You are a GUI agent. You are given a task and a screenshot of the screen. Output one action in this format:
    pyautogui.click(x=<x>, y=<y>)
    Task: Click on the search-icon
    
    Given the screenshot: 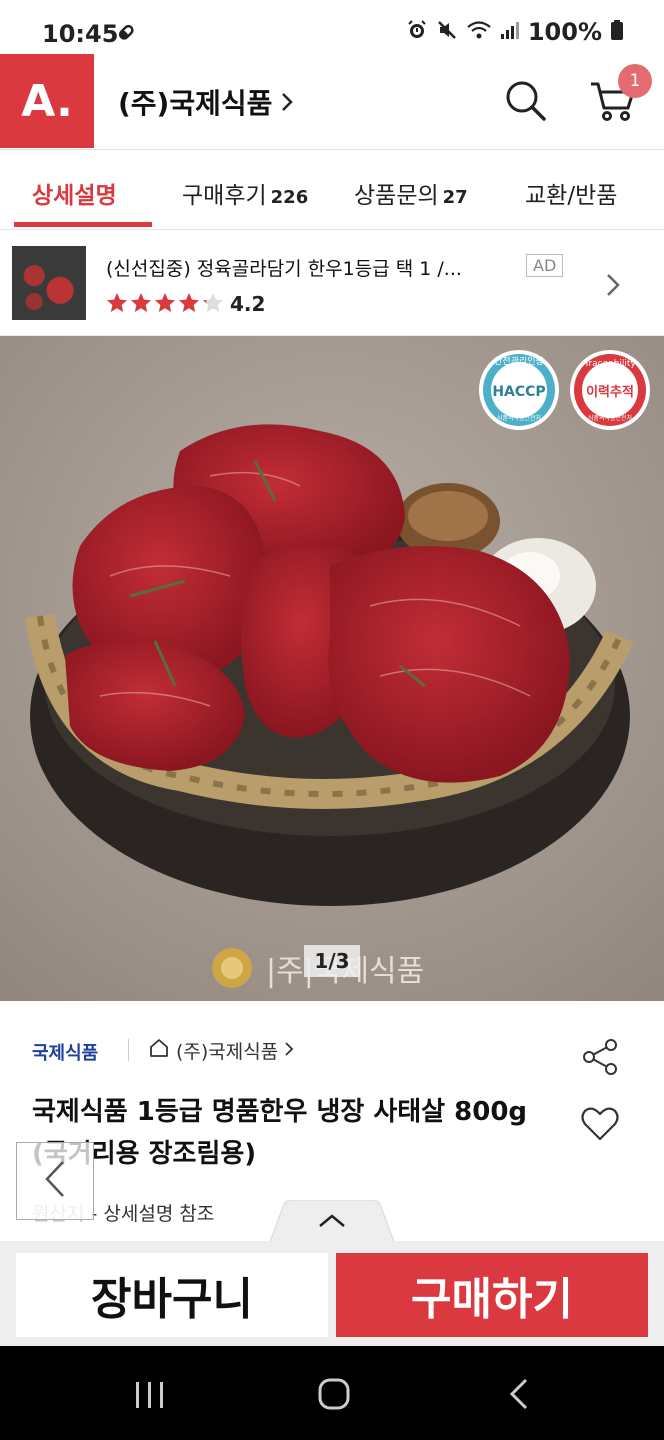 What is the action you would take?
    pyautogui.click(x=526, y=103)
    